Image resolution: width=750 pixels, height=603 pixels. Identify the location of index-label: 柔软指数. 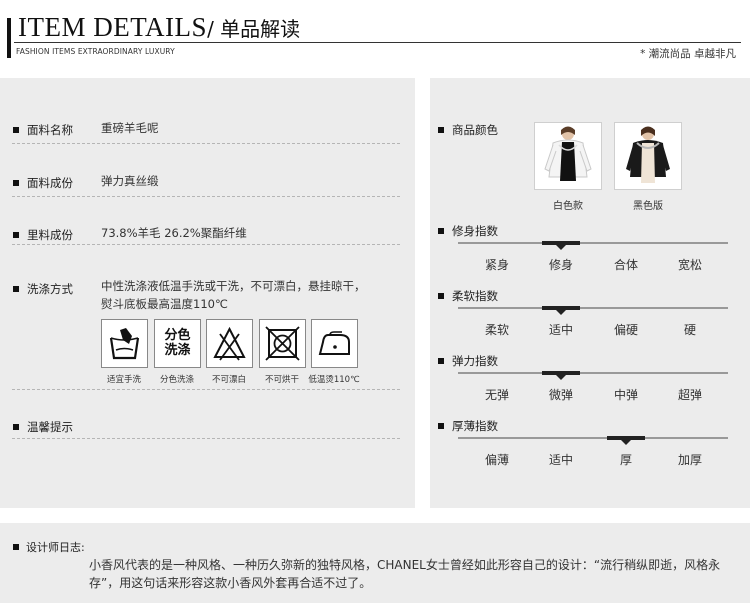
(475, 296).